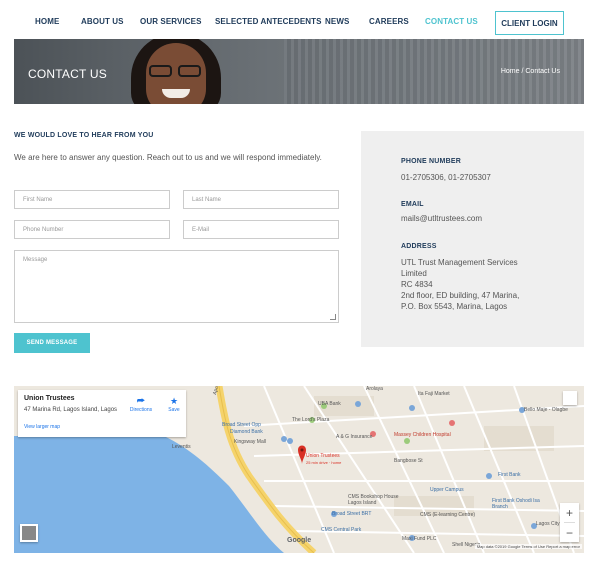 This screenshot has height=575, width=600. I want to click on zoom-in-button: +, so click(569, 512).